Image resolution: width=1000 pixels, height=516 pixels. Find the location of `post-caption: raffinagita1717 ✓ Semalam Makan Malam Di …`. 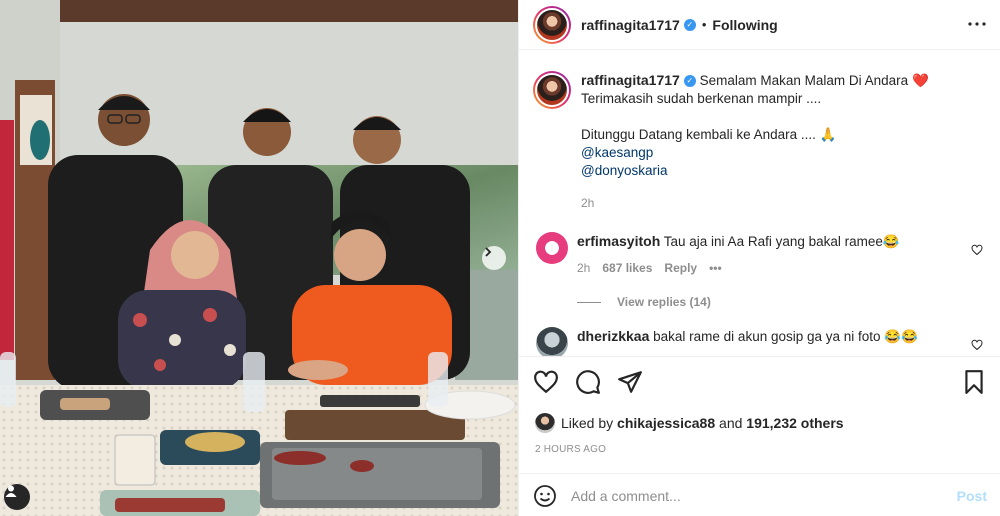

post-caption: raffinagita1717 ✓ Semalam Makan Malam Di … is located at coordinates (760, 141).